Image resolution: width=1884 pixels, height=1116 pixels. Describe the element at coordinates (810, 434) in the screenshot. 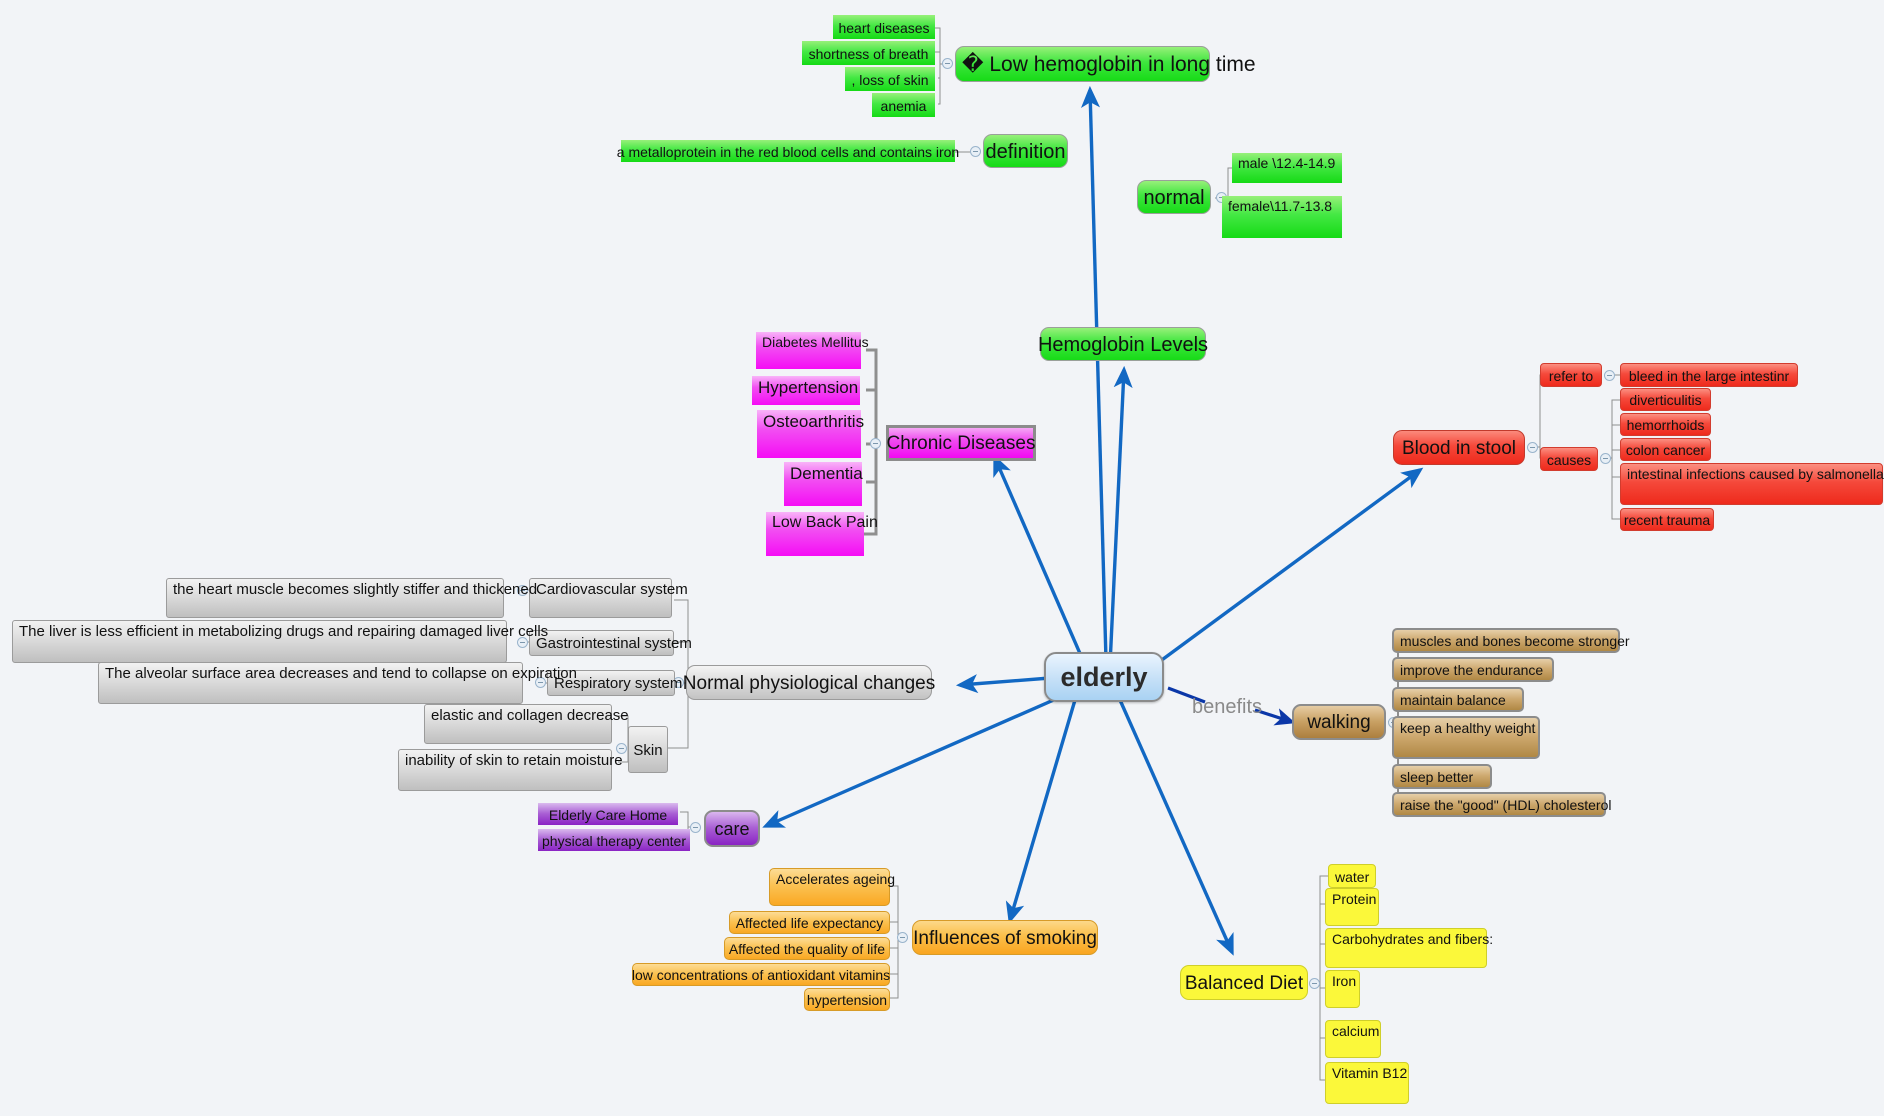

I see `leaf-osteoarthritis: Osteoarthritis` at that location.